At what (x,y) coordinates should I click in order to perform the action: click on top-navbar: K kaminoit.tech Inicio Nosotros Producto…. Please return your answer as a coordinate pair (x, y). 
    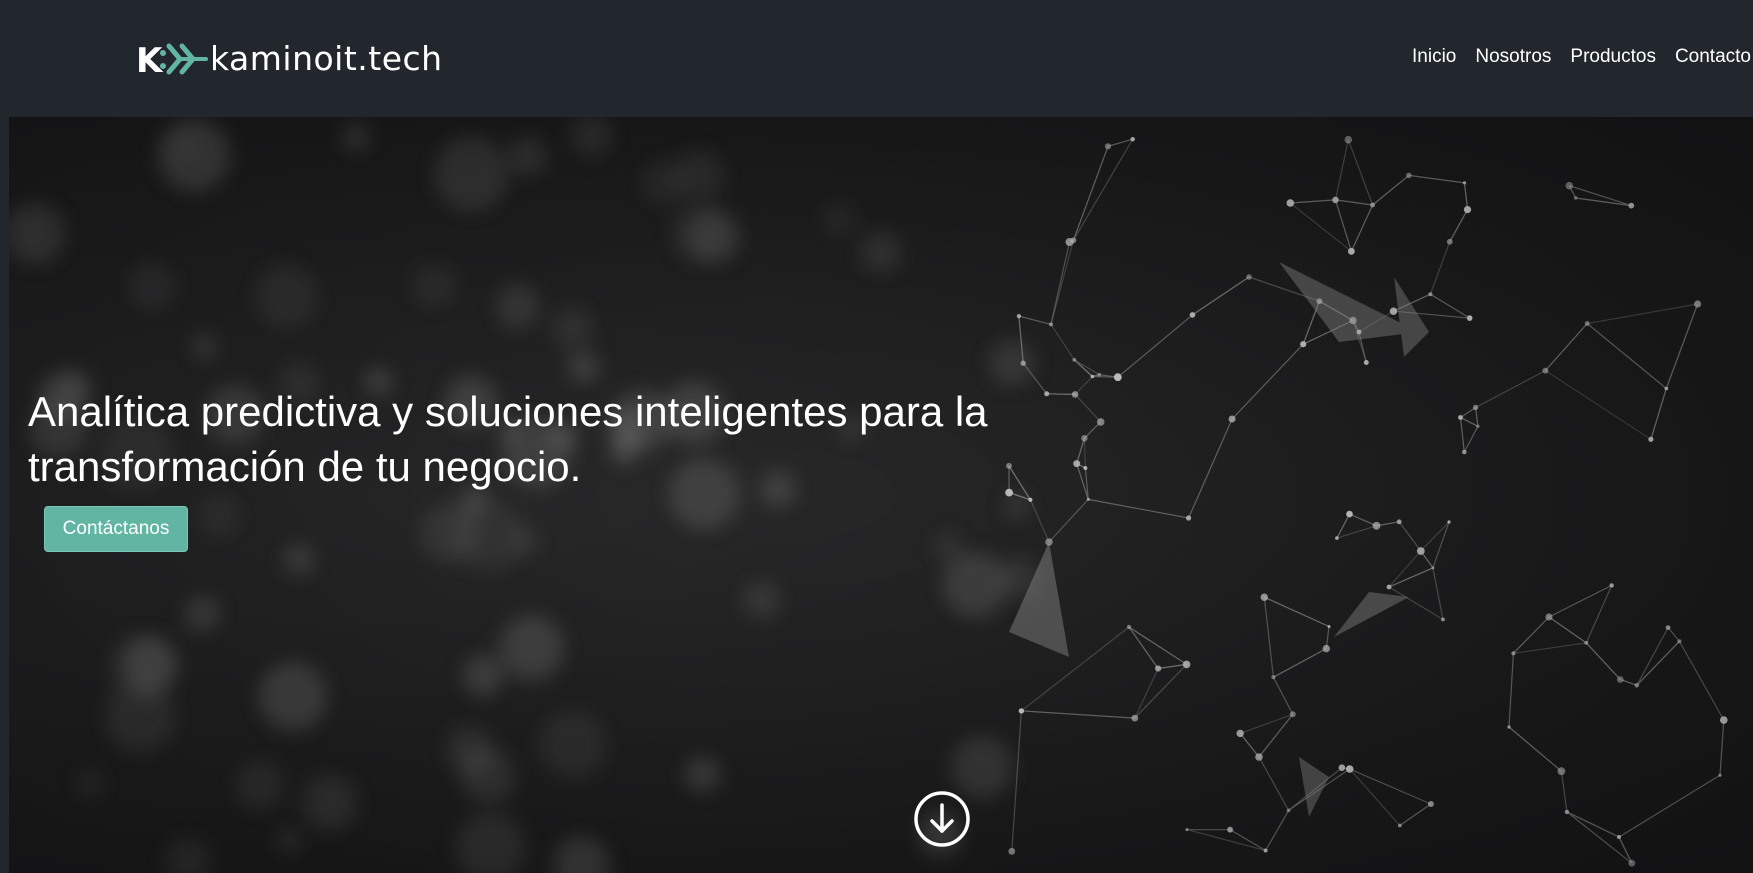
    Looking at the image, I should click on (876, 58).